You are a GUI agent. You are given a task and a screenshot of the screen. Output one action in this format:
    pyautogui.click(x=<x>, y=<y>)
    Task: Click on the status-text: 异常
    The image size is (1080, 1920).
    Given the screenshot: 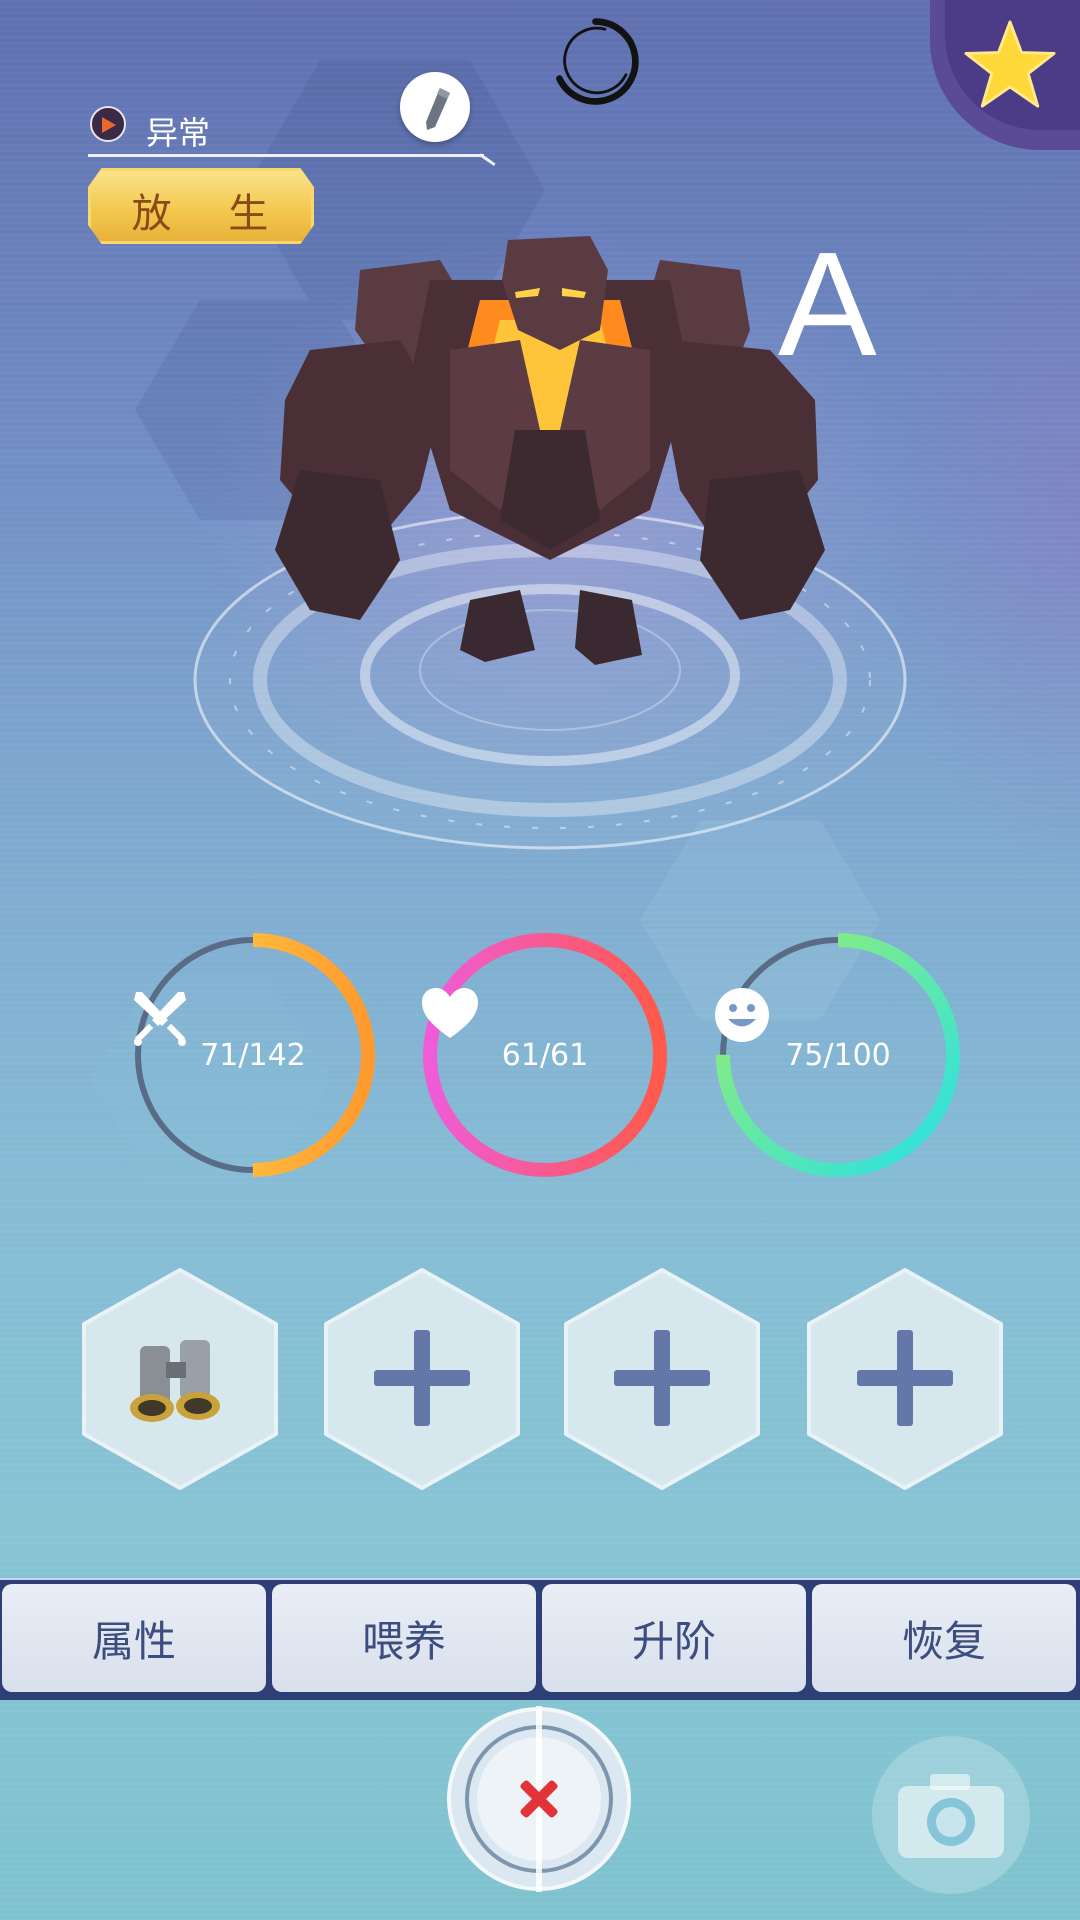 What is the action you would take?
    pyautogui.click(x=178, y=133)
    